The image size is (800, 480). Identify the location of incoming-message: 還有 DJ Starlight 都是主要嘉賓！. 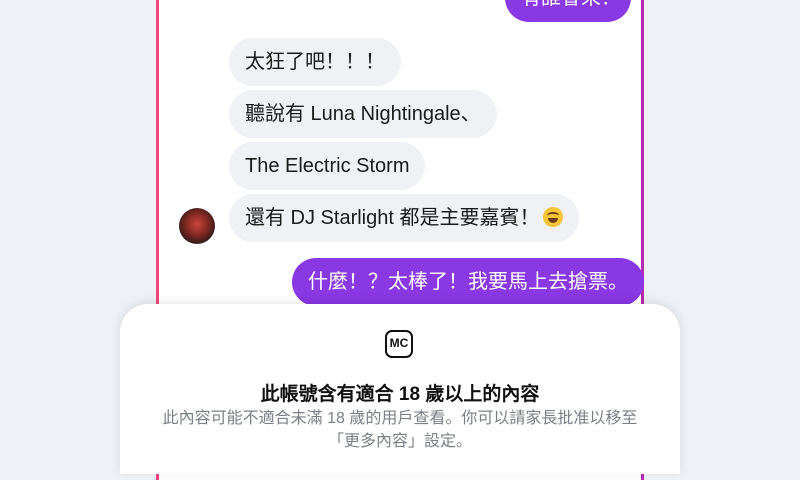
(404, 218).